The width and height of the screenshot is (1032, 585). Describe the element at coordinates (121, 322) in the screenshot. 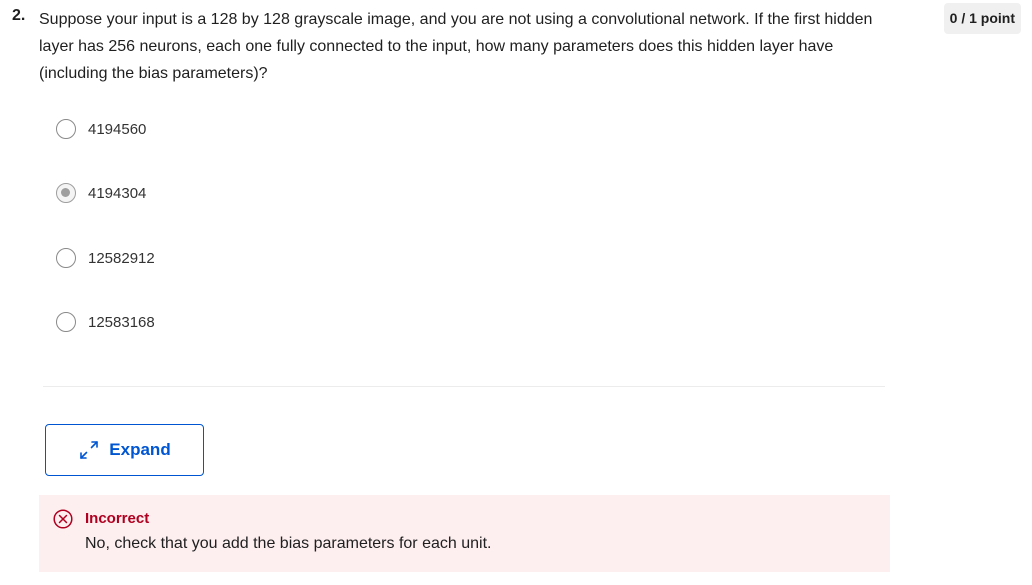

I see `option-label: 12583168` at that location.